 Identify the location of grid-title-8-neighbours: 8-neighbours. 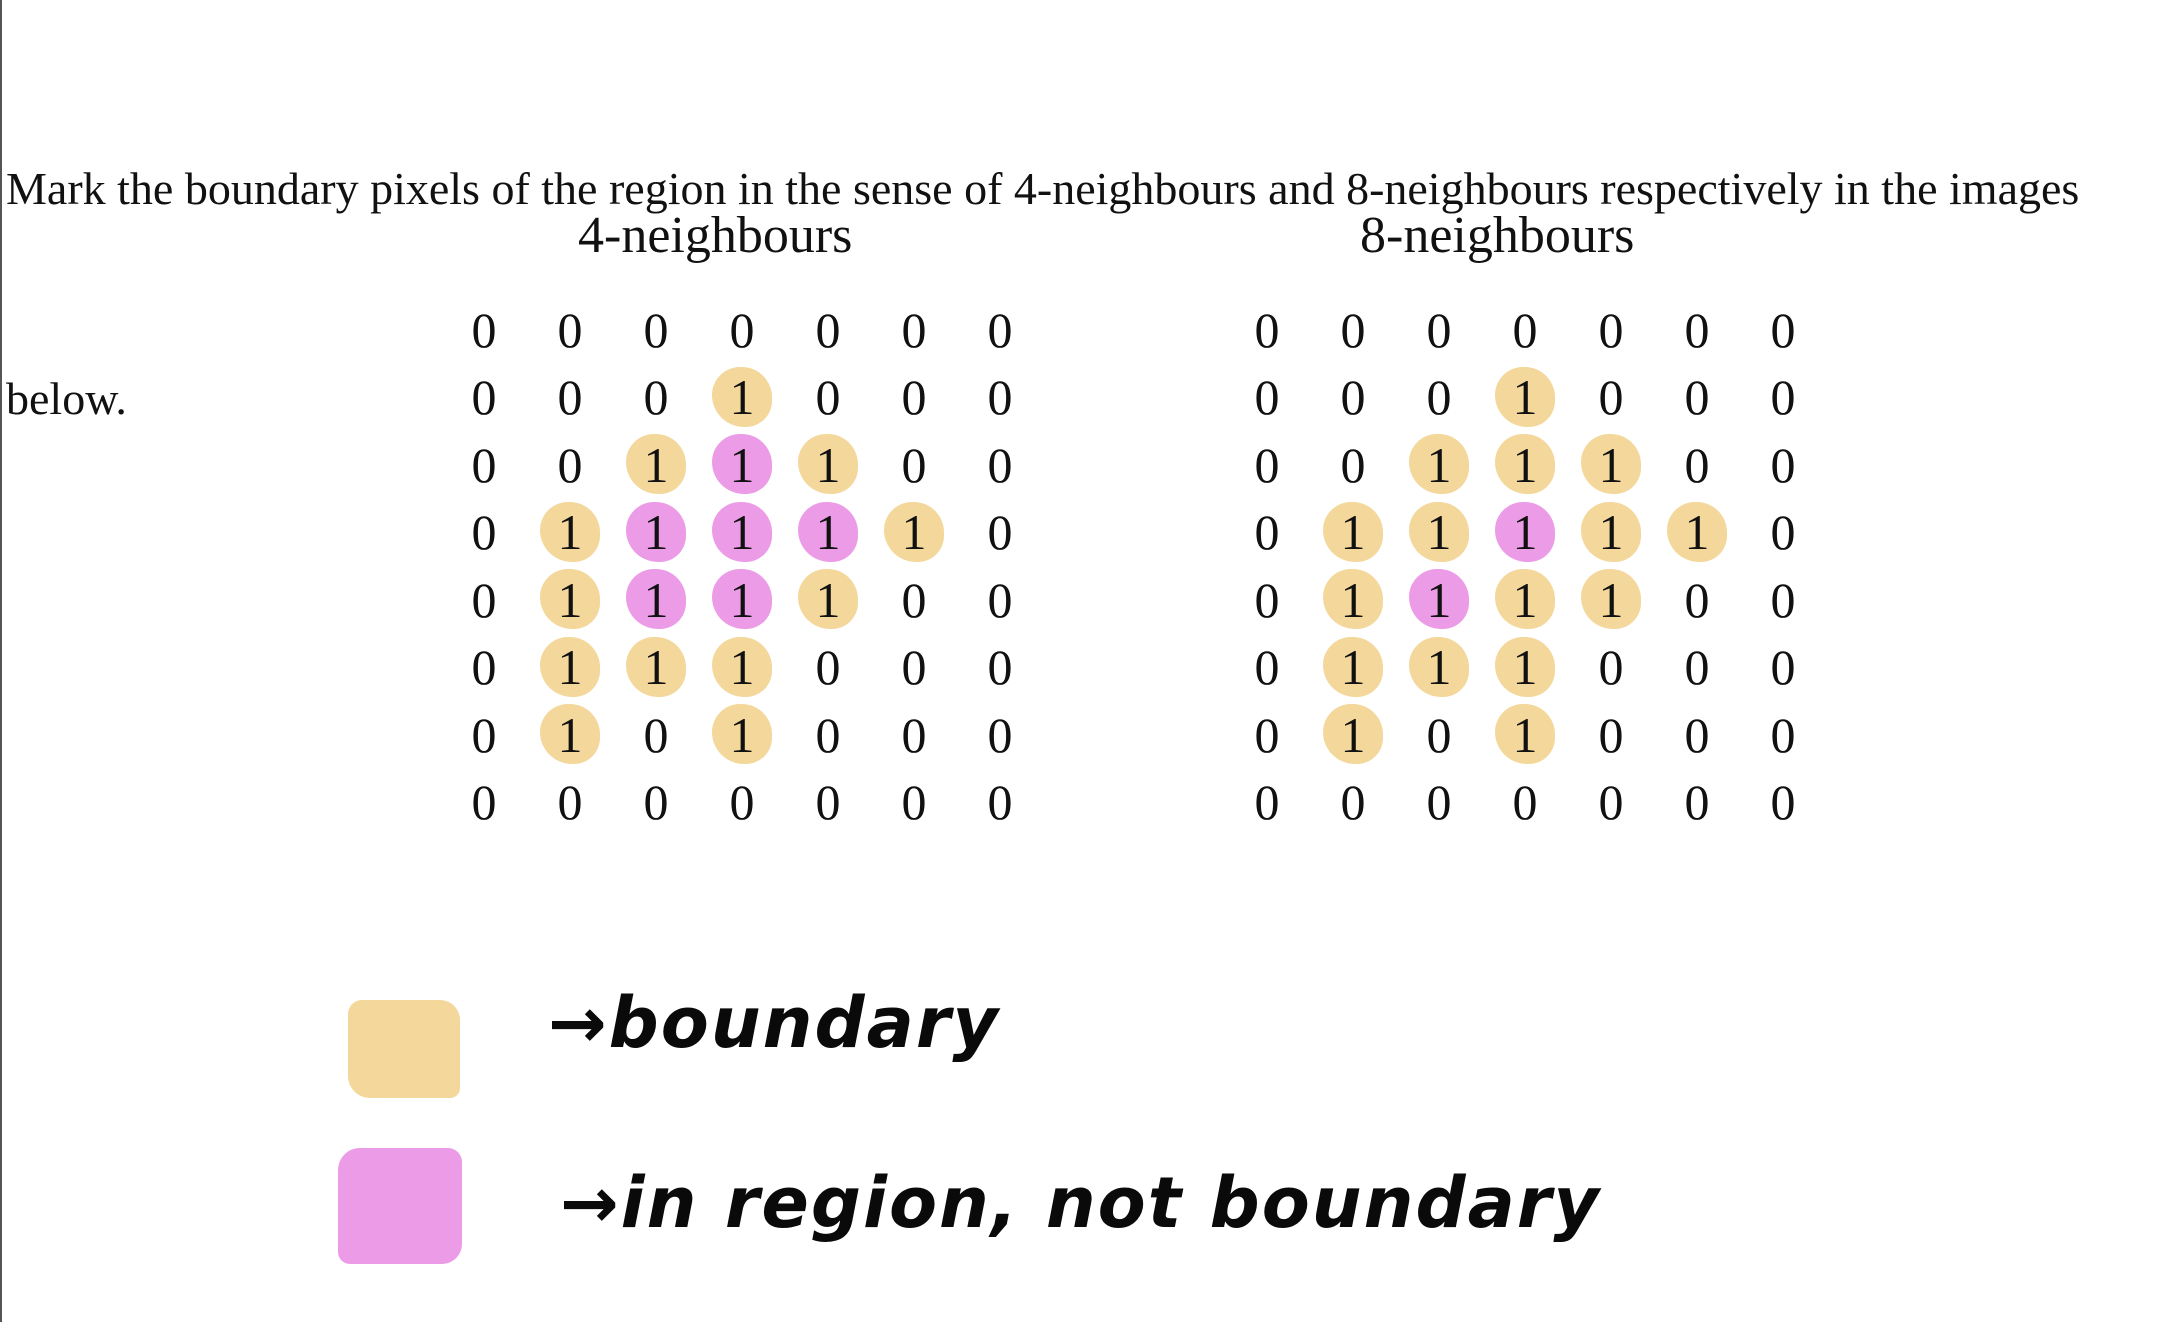
(1497, 235).